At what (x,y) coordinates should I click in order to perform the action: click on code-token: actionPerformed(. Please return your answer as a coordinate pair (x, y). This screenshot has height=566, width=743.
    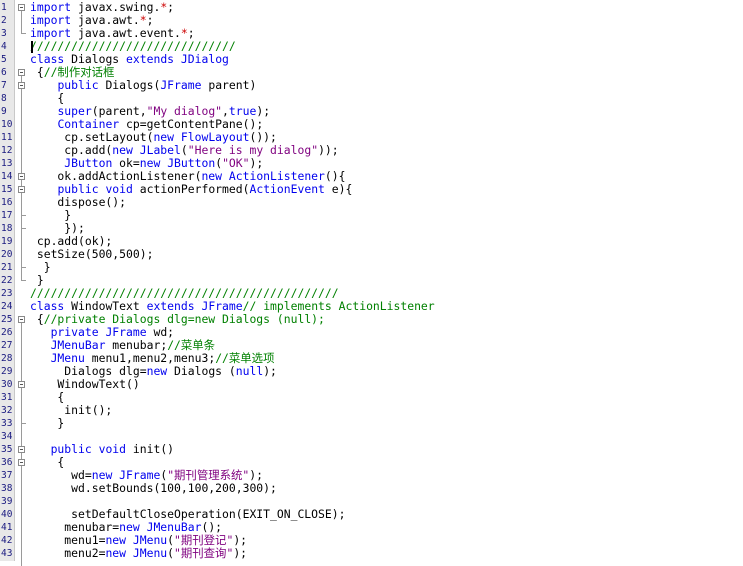
    Looking at the image, I should click on (191, 189).